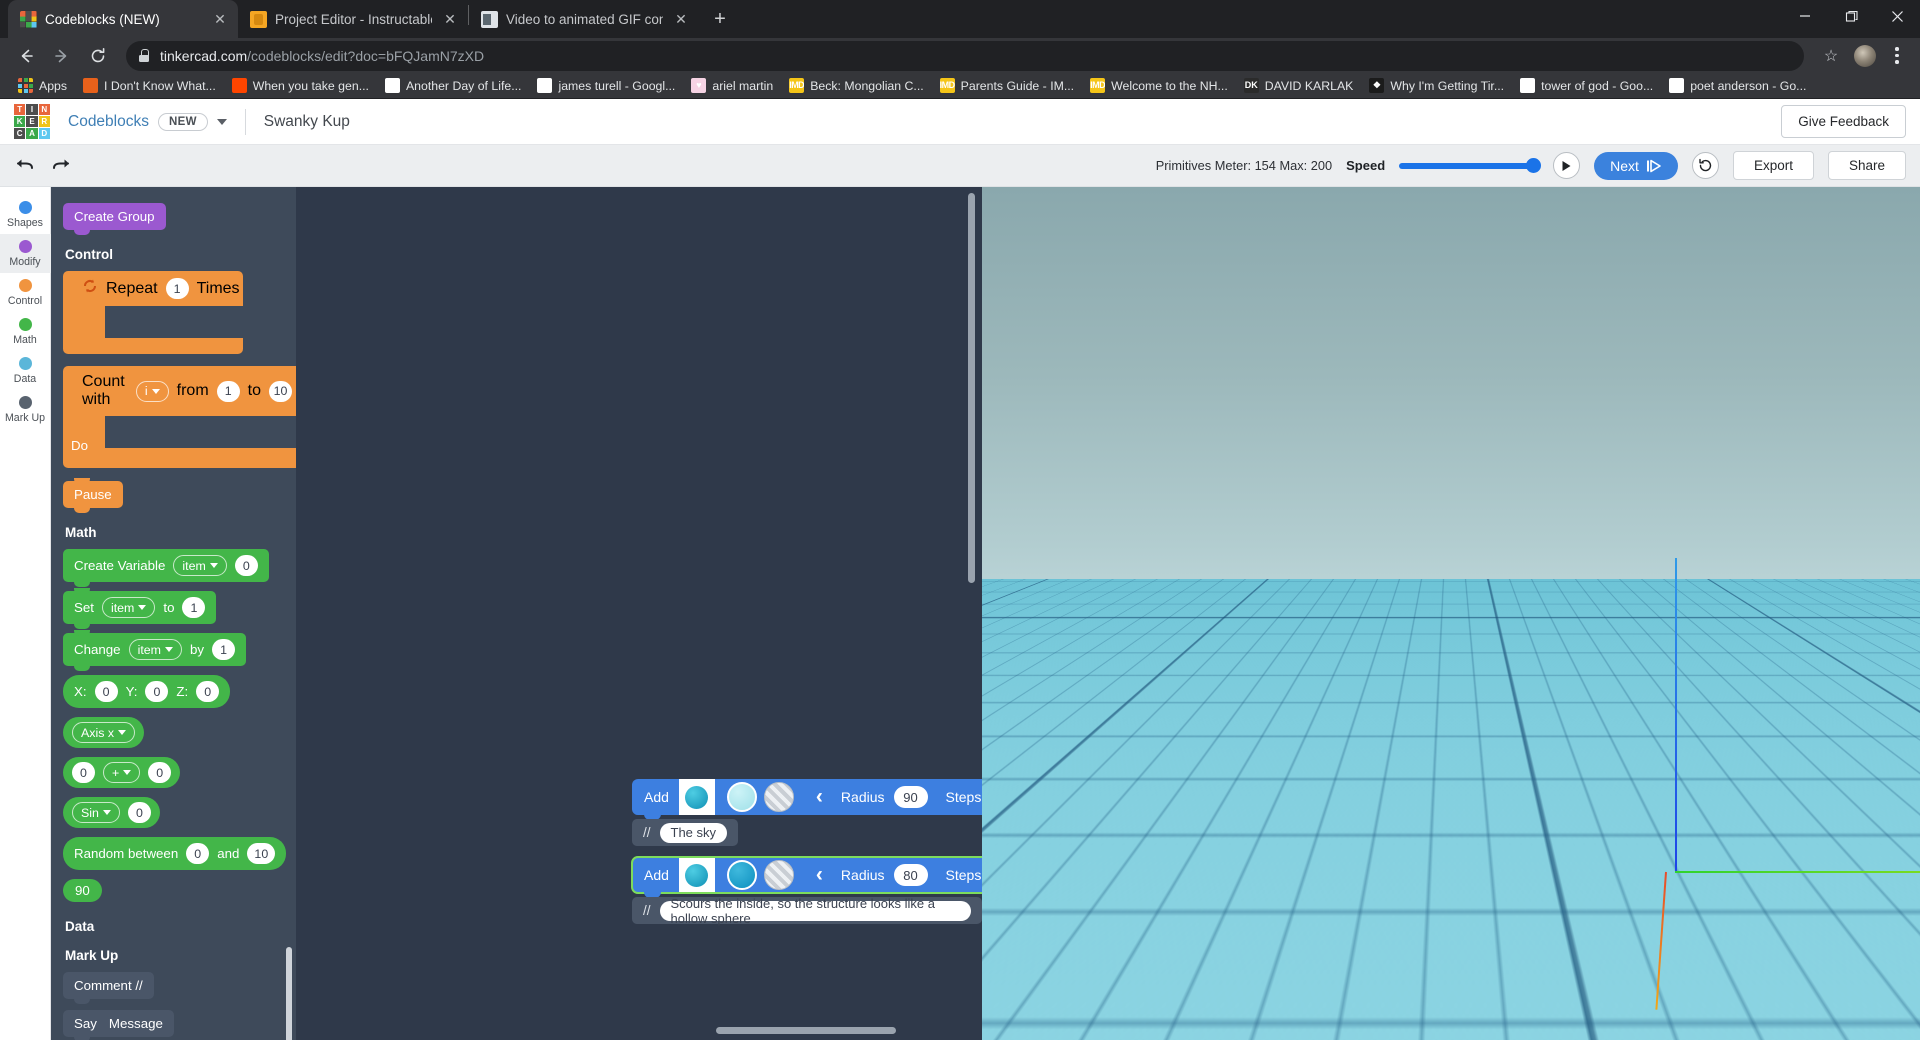 The width and height of the screenshot is (1920, 1040). Describe the element at coordinates (62, 166) in the screenshot. I see `redo-icon` at that location.